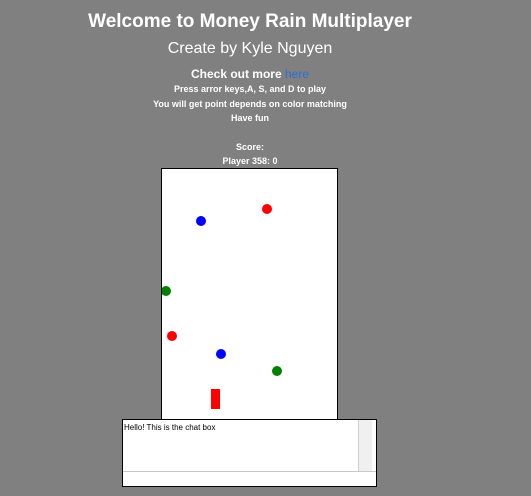 The image size is (531, 496). What do you see at coordinates (236, 74) in the screenshot?
I see `checkout-text: Check out more` at bounding box center [236, 74].